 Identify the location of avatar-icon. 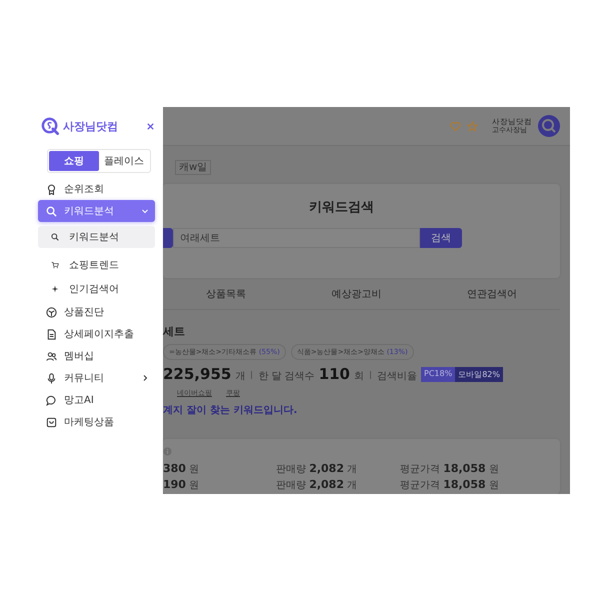
(549, 126).